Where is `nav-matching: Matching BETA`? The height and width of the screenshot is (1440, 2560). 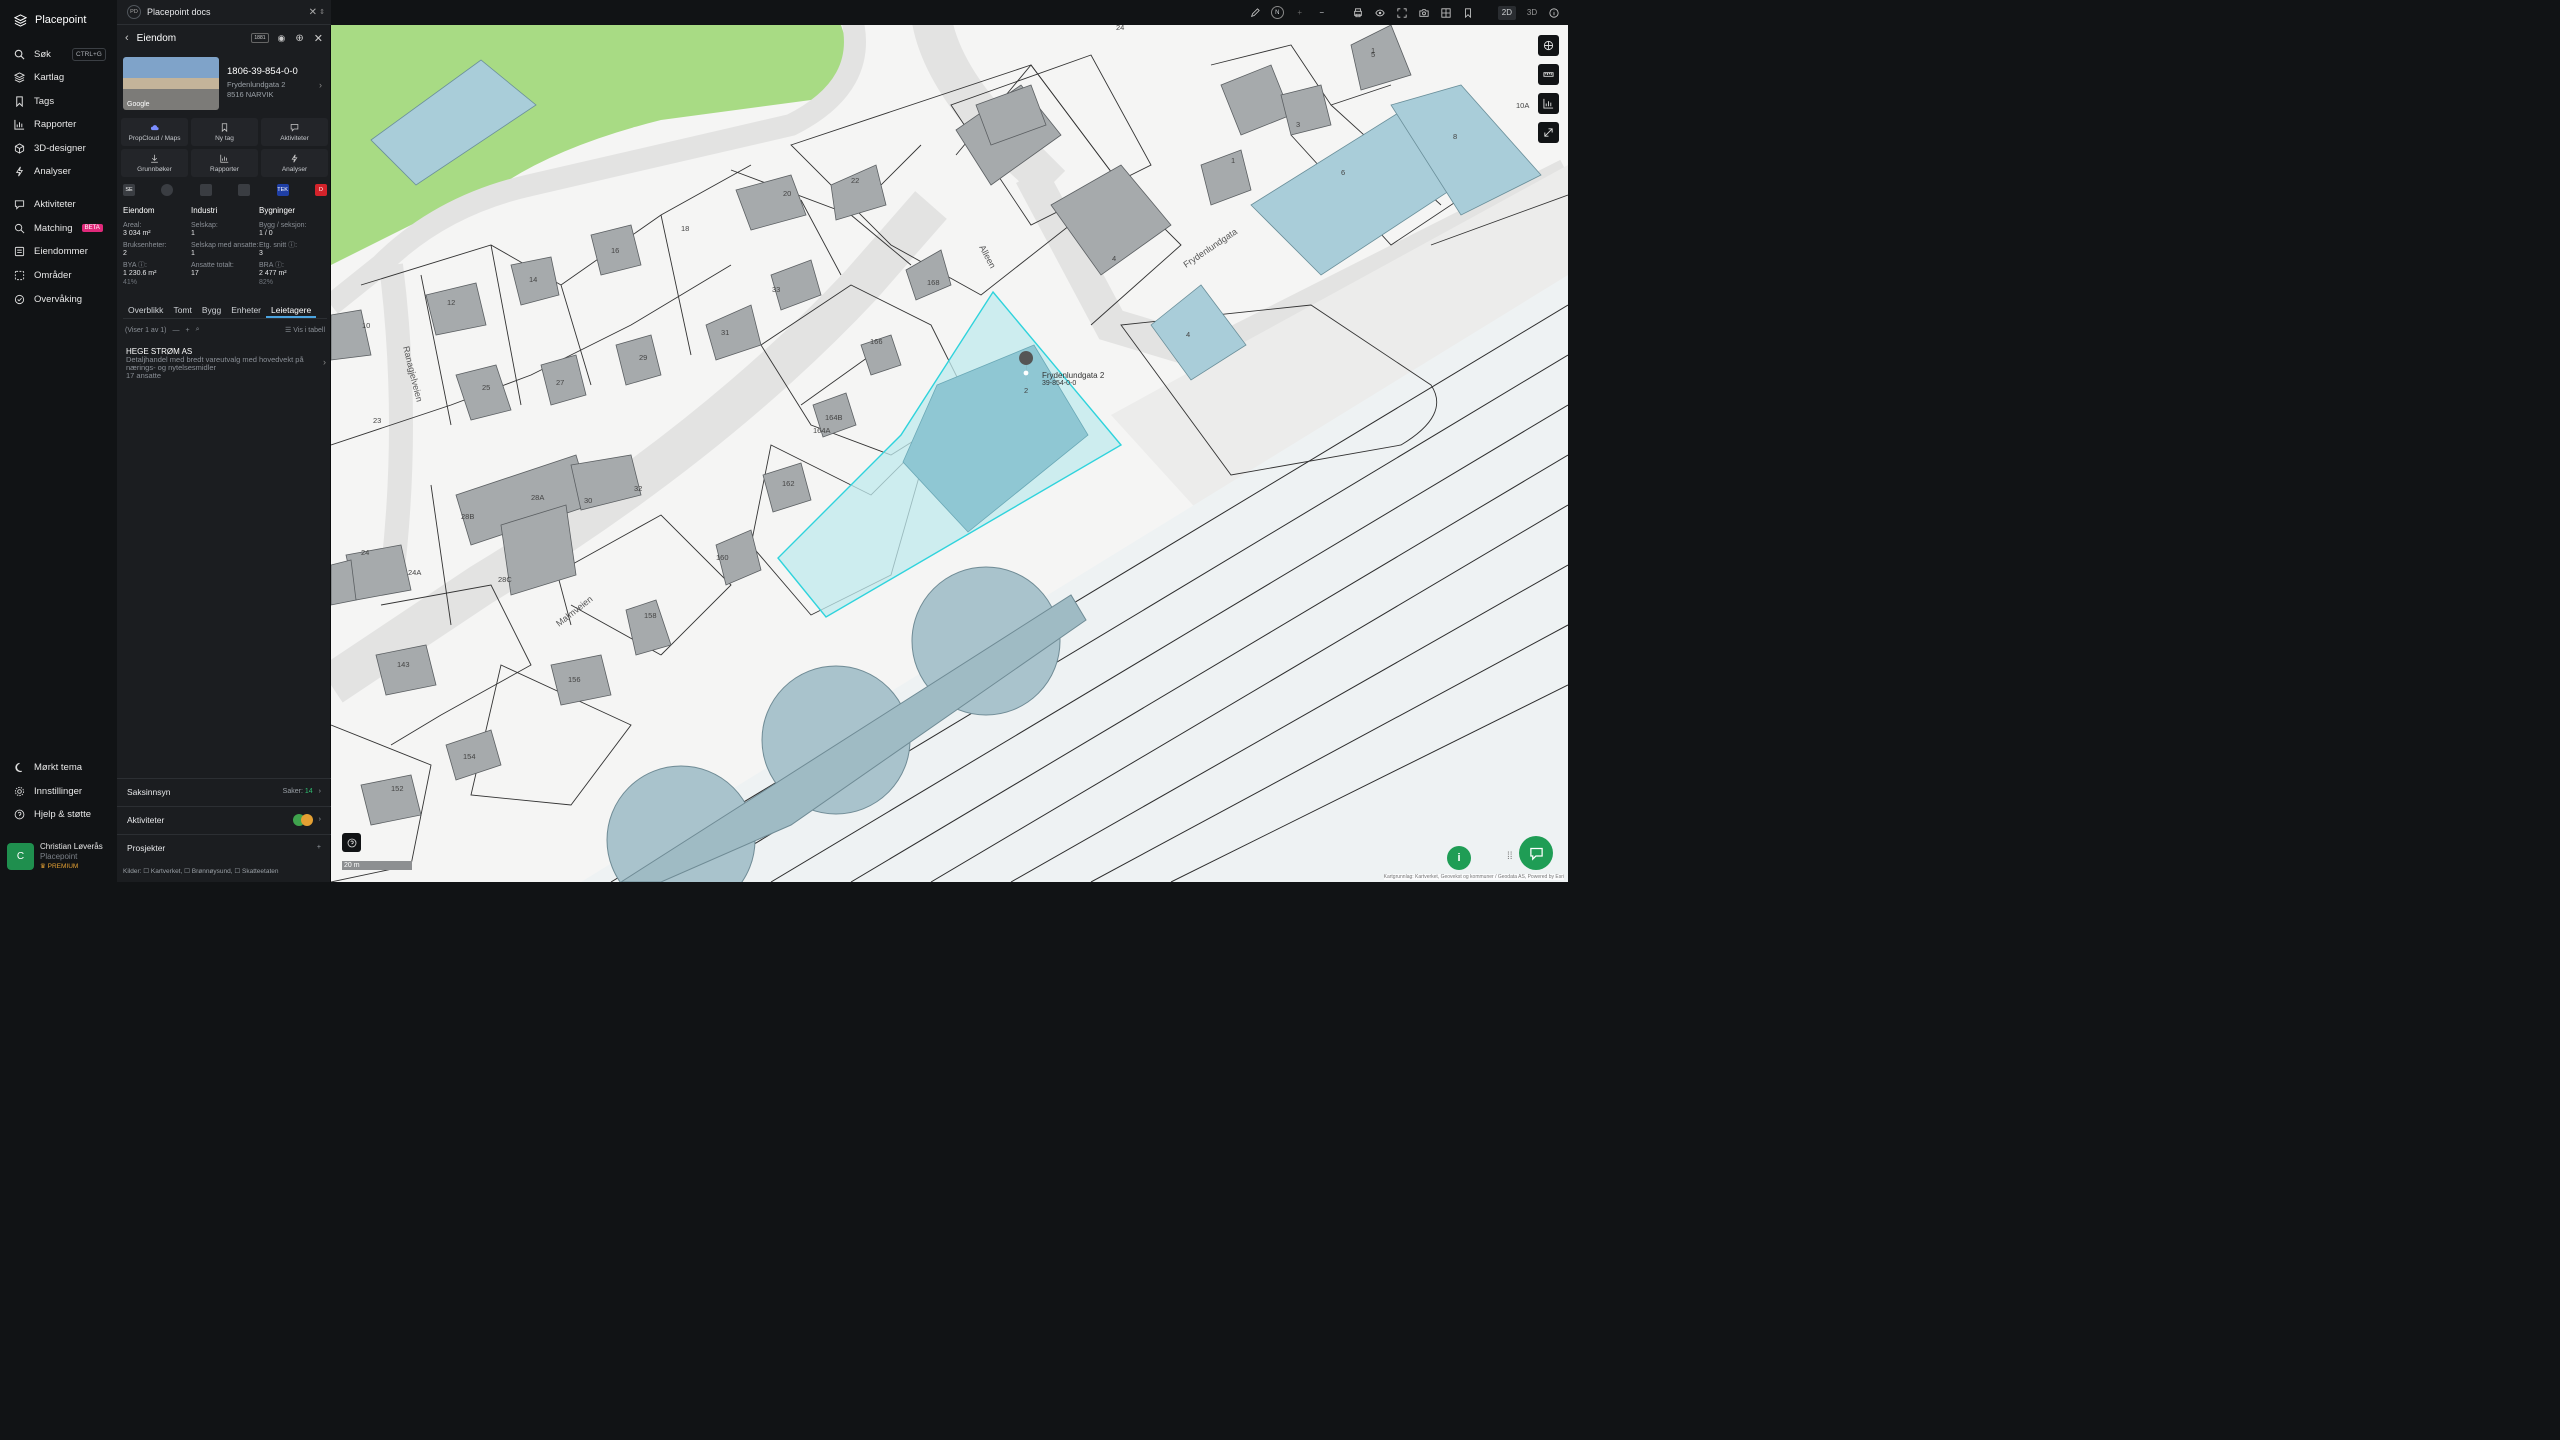 nav-matching: Matching BETA is located at coordinates (58, 228).